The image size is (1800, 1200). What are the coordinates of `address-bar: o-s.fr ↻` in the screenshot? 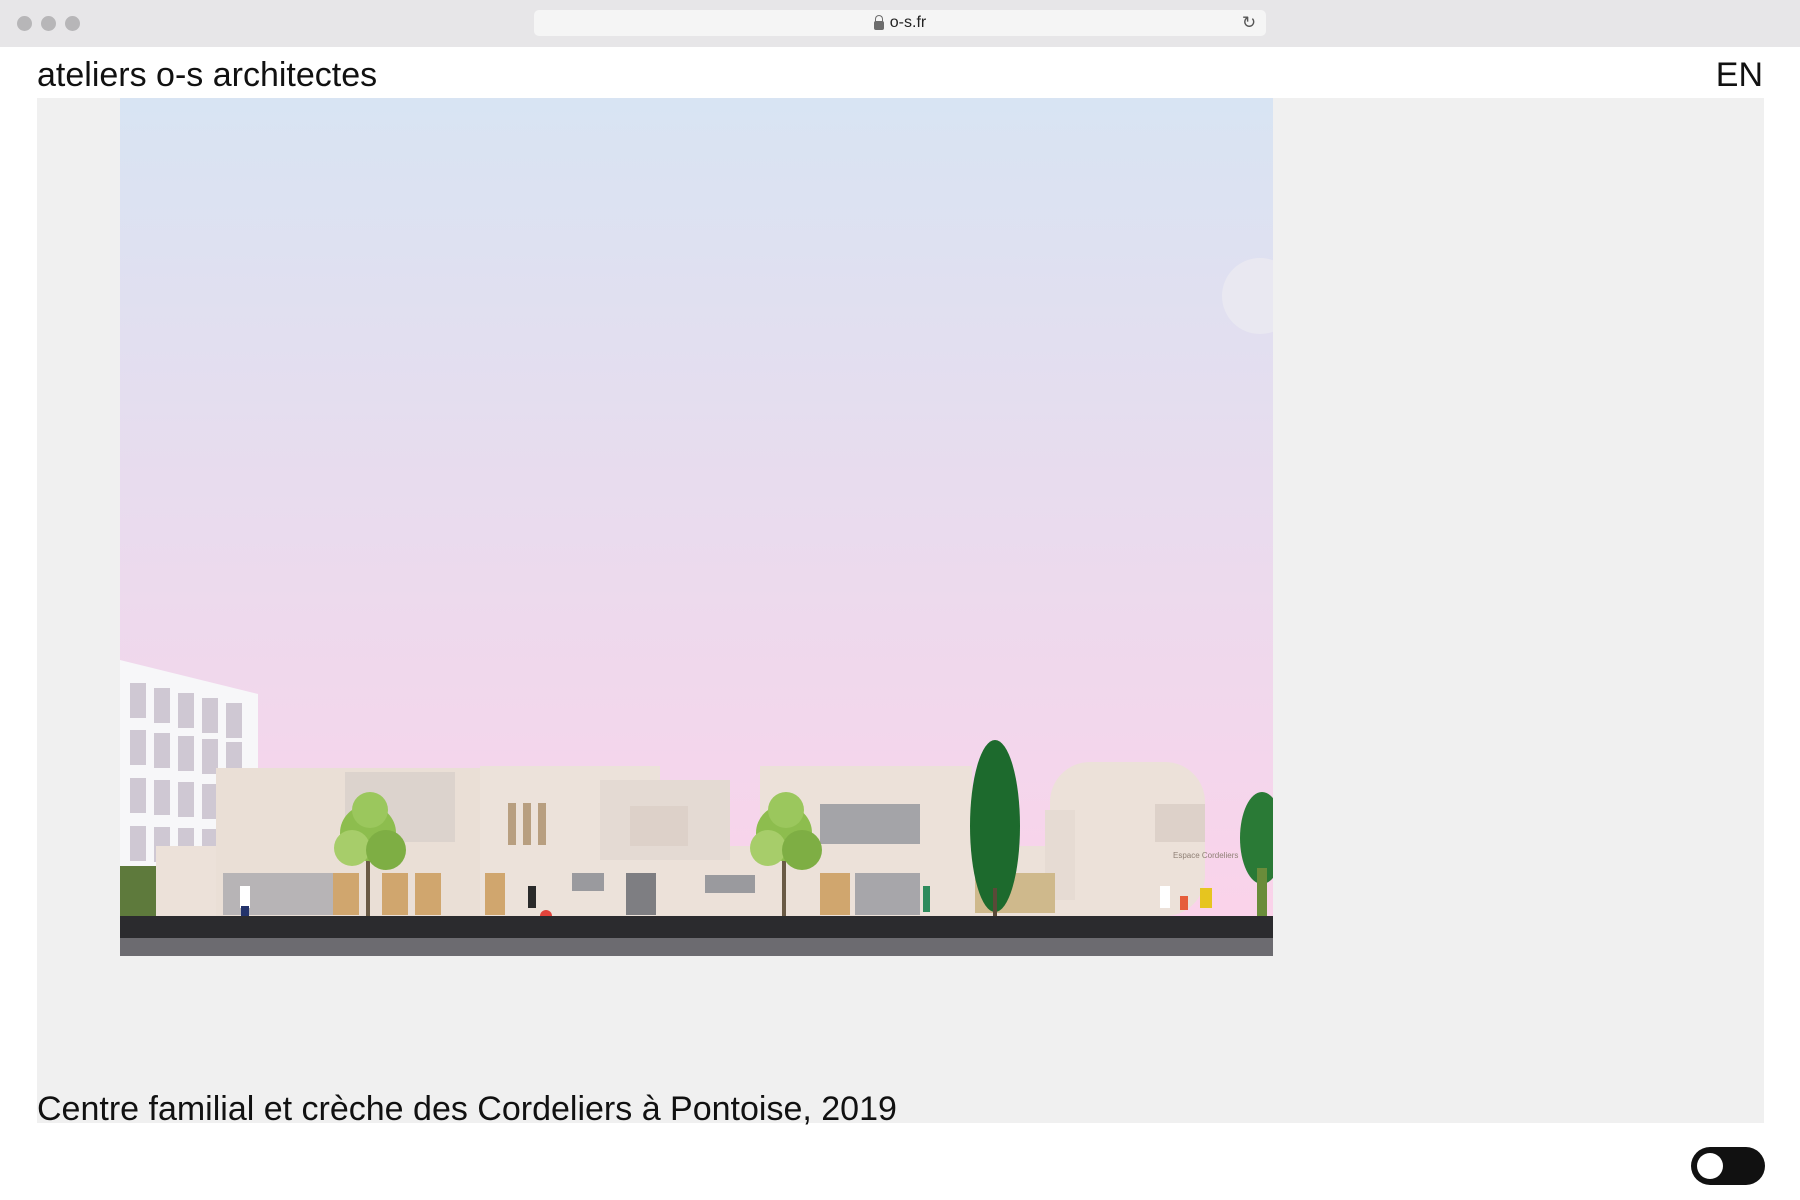 It's located at (900, 23).